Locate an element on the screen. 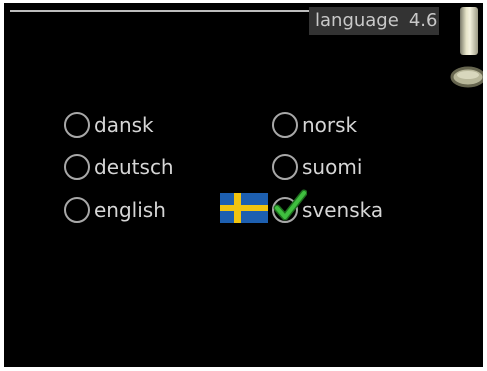 This screenshot has height=371, width=487. sweden-flag-icon is located at coordinates (244, 208).